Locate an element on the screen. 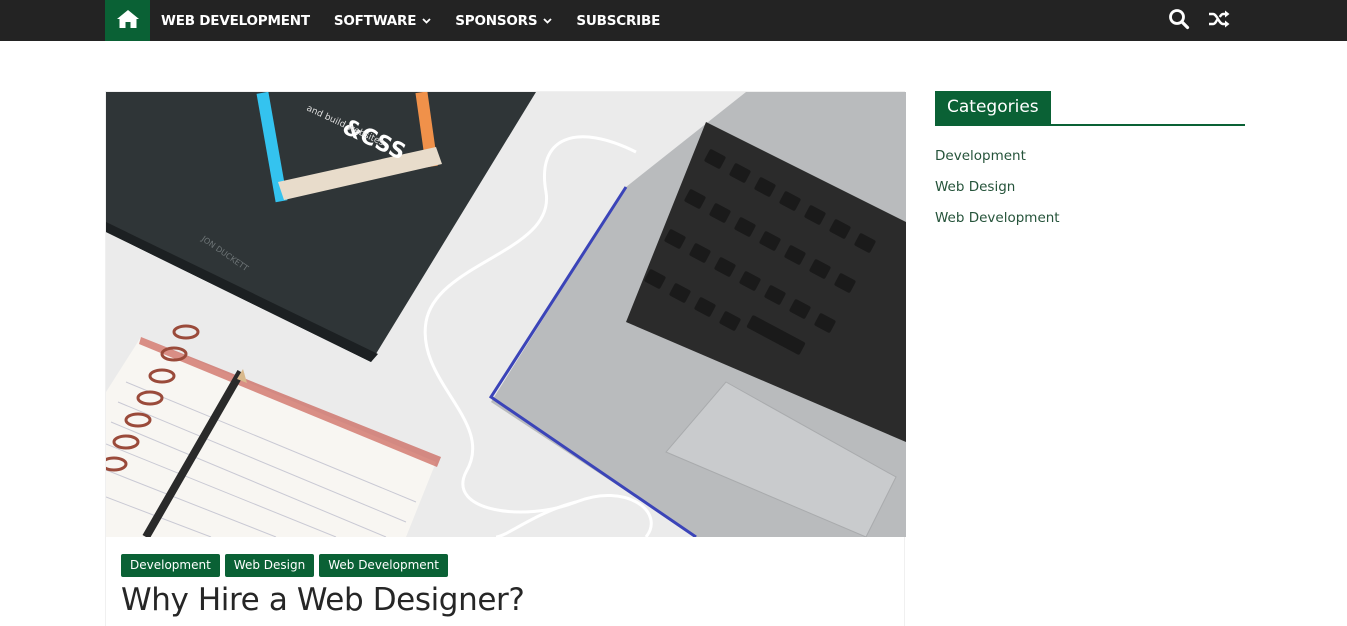 This screenshot has width=1347, height=626. search-icon is located at coordinates (1179, 21).